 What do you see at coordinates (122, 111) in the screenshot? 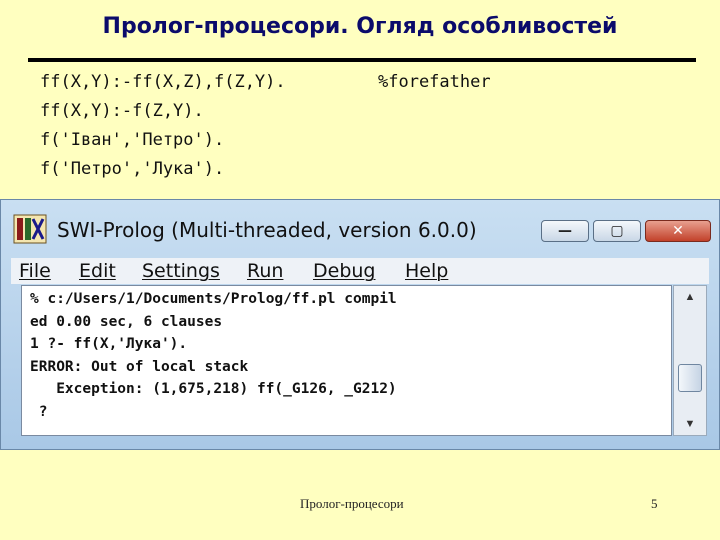
I see `code-line: ff(X,Y):-f(Z,Y).` at bounding box center [122, 111].